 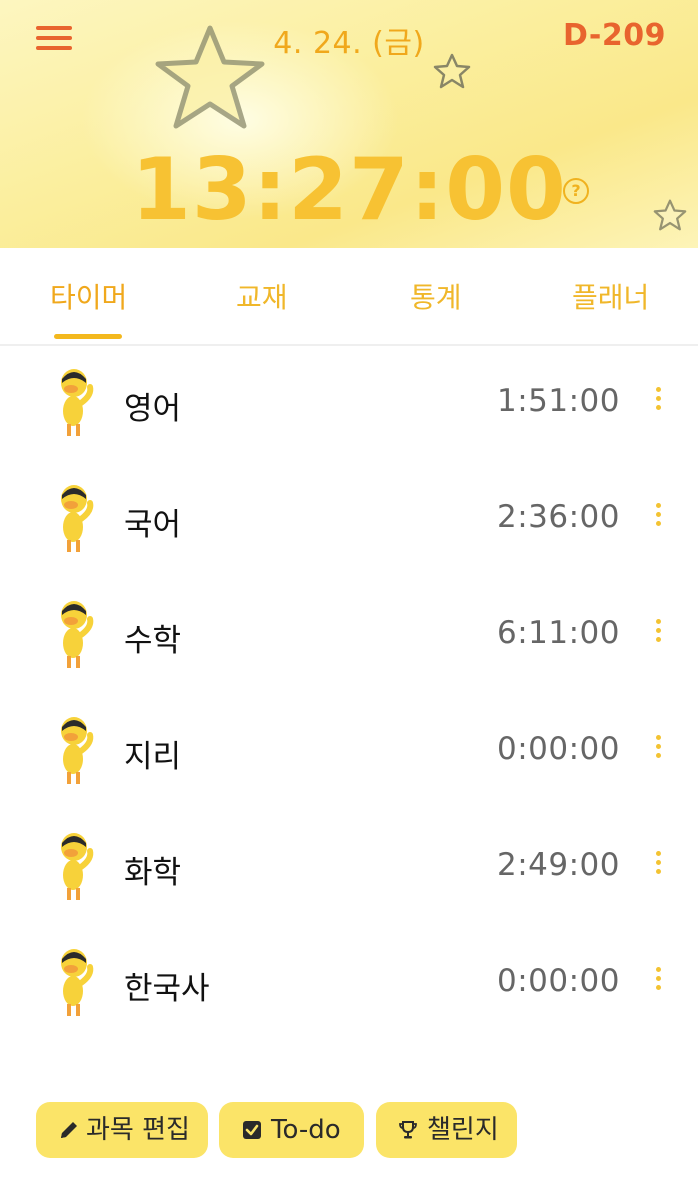 What do you see at coordinates (576, 191) in the screenshot?
I see `help-icon: ?` at bounding box center [576, 191].